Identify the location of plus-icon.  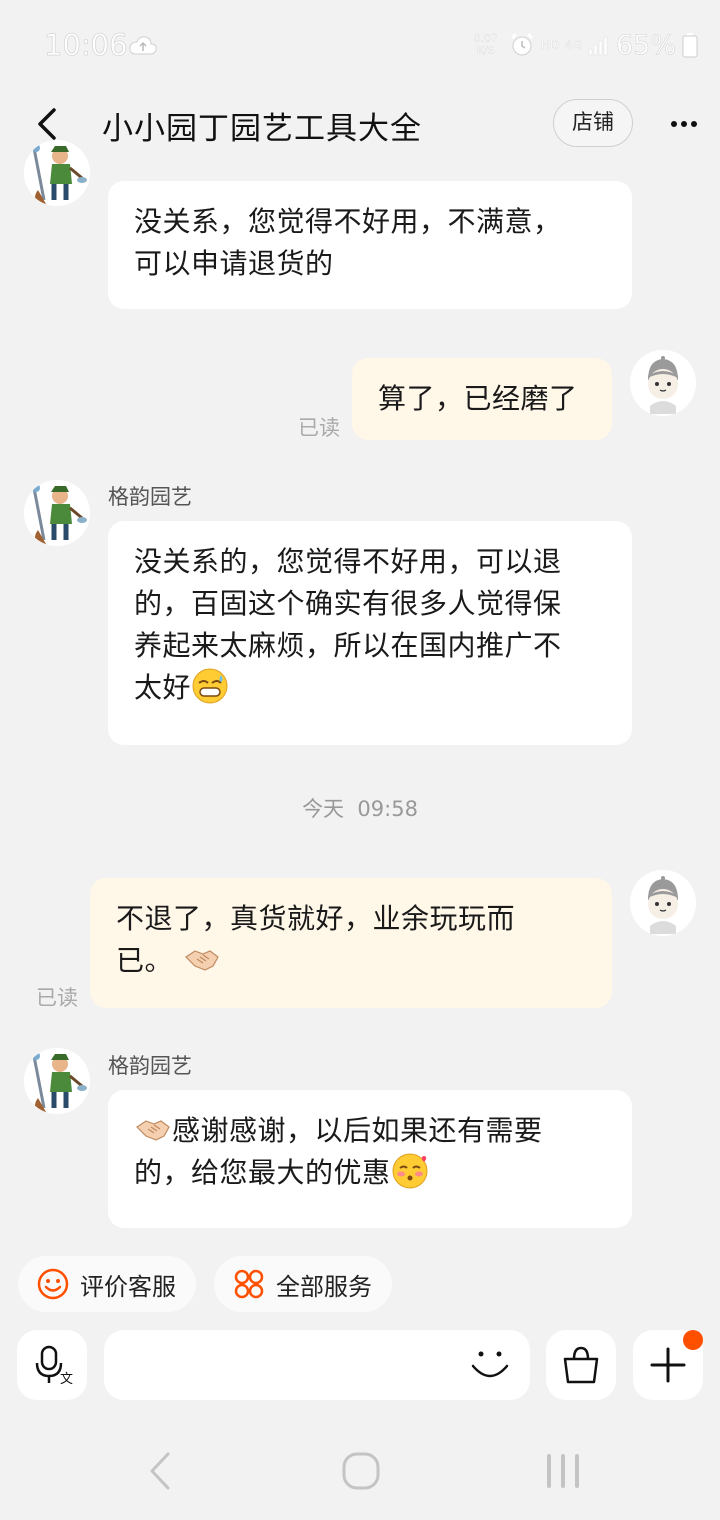
(668, 1365).